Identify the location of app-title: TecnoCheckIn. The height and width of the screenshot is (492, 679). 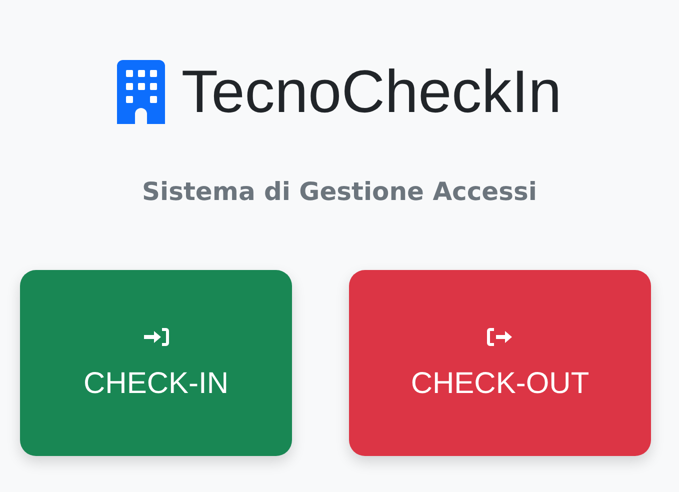
(371, 92).